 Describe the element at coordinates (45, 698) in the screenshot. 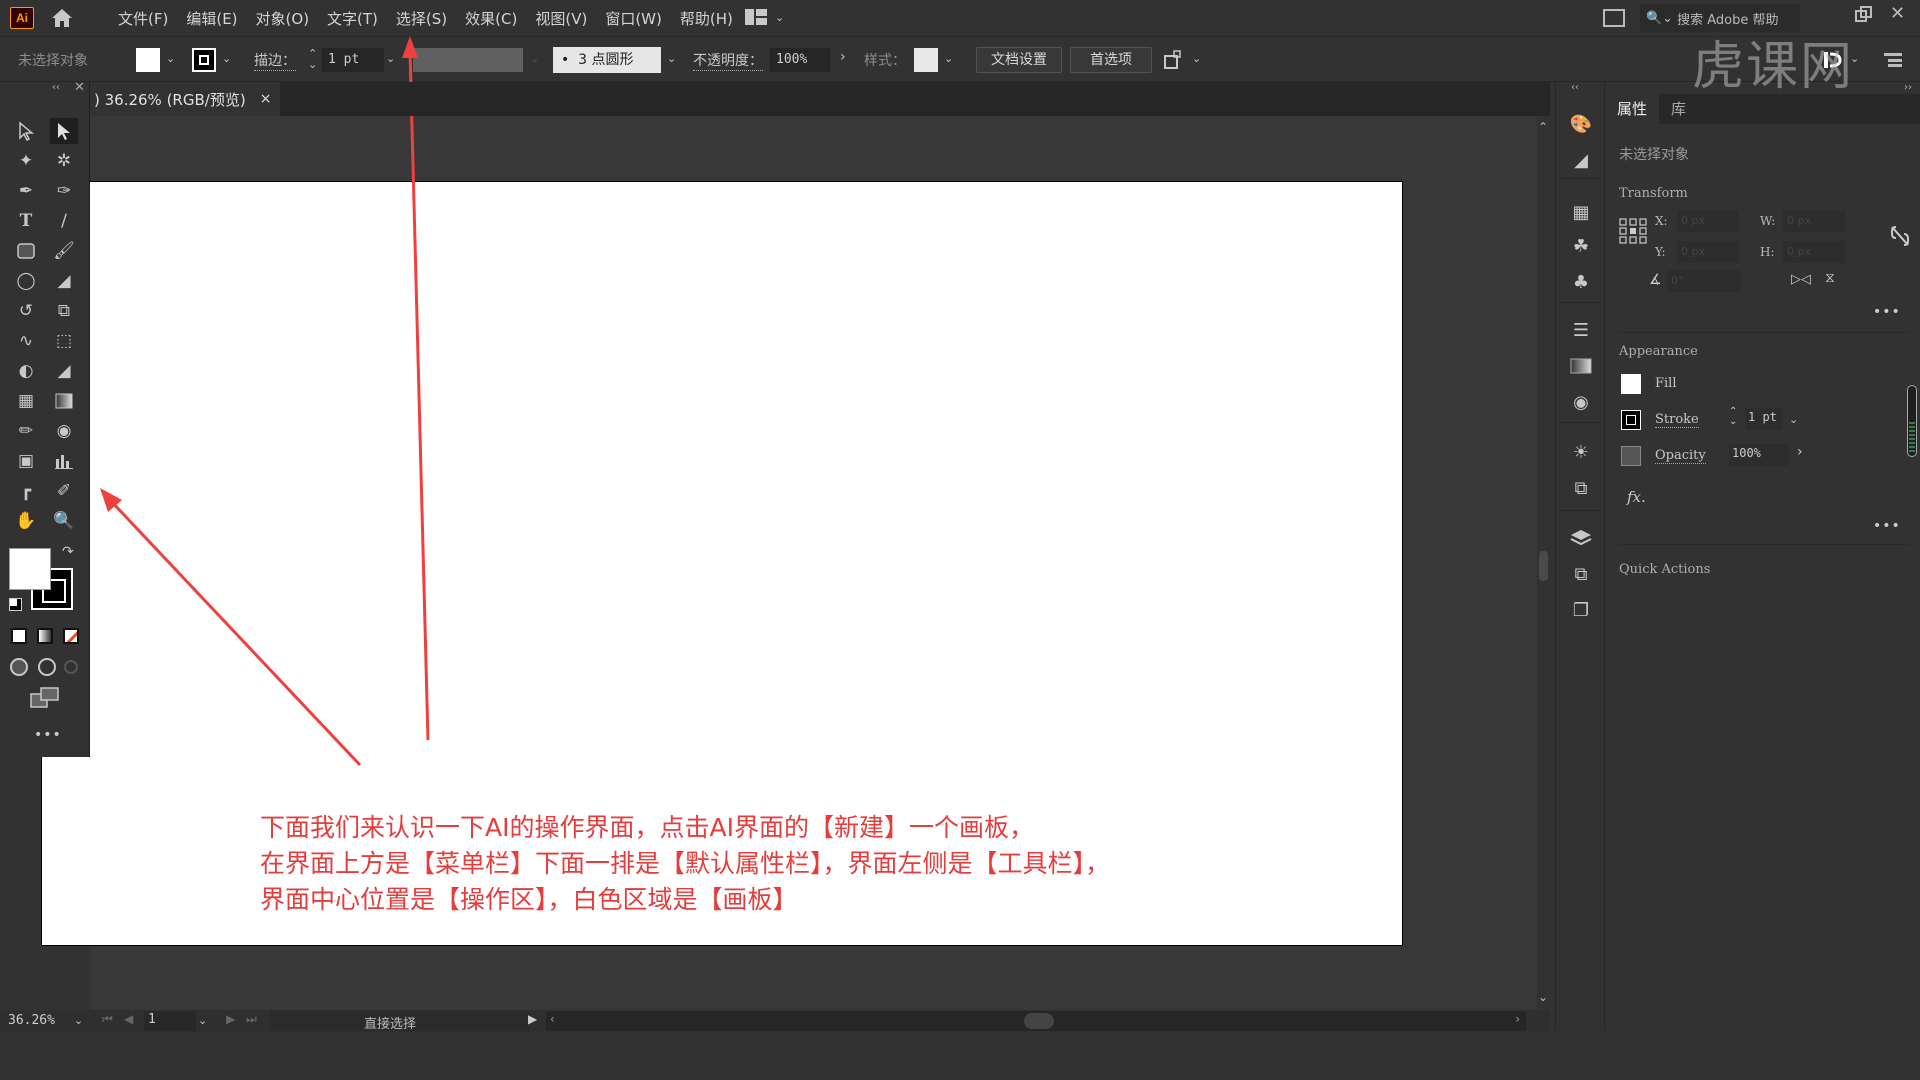

I see `screen-mode-icon` at that location.